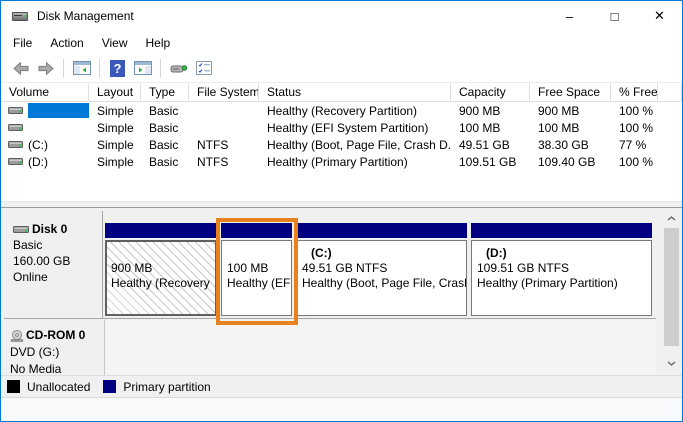 This screenshot has width=683, height=422. What do you see at coordinates (54, 347) in the screenshot?
I see `cdrom-0-label-panel: CD-ROM 0 DVD (G:) No Media` at bounding box center [54, 347].